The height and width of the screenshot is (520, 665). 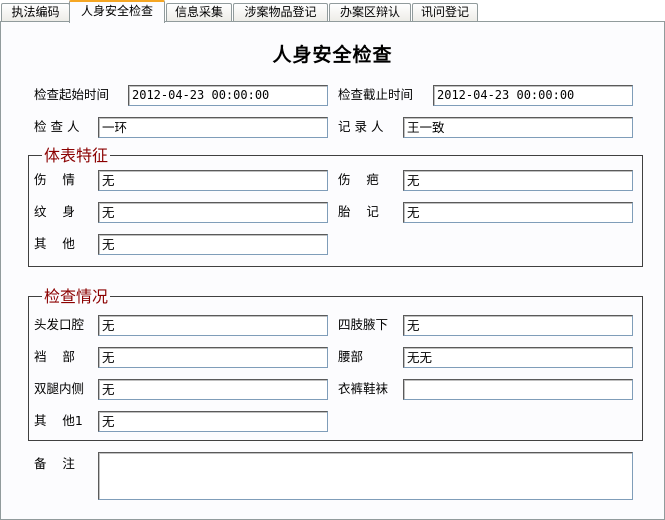 I want to click on head-label: 头发口腔, so click(x=59, y=324).